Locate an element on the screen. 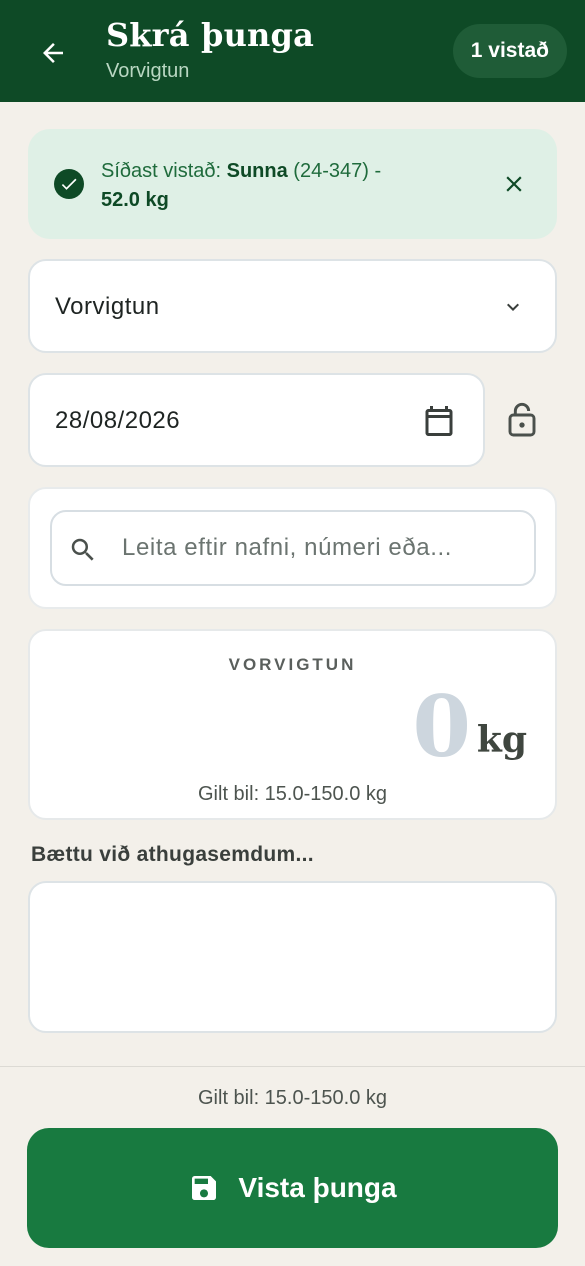 The height and width of the screenshot is (1266, 585). footer-divider is located at coordinates (292, 1066).